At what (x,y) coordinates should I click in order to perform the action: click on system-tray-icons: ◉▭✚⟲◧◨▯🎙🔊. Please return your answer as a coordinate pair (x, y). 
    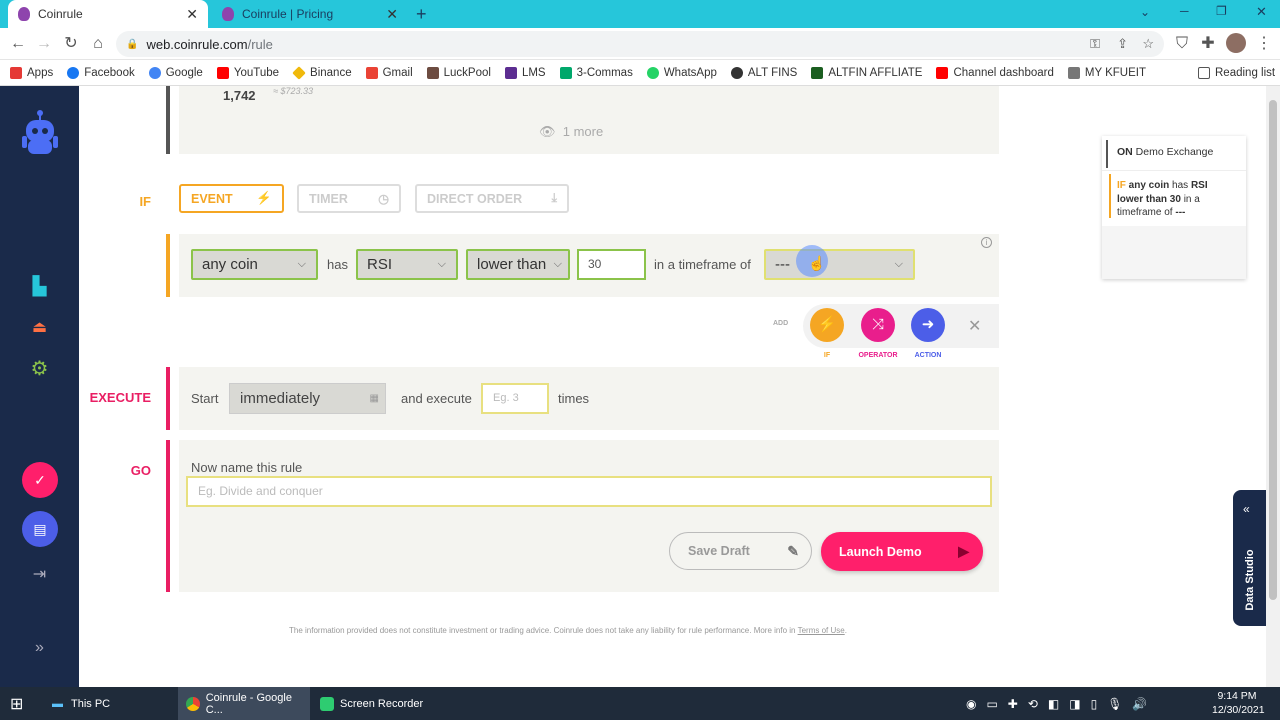
    Looking at the image, I should click on (1083, 703).